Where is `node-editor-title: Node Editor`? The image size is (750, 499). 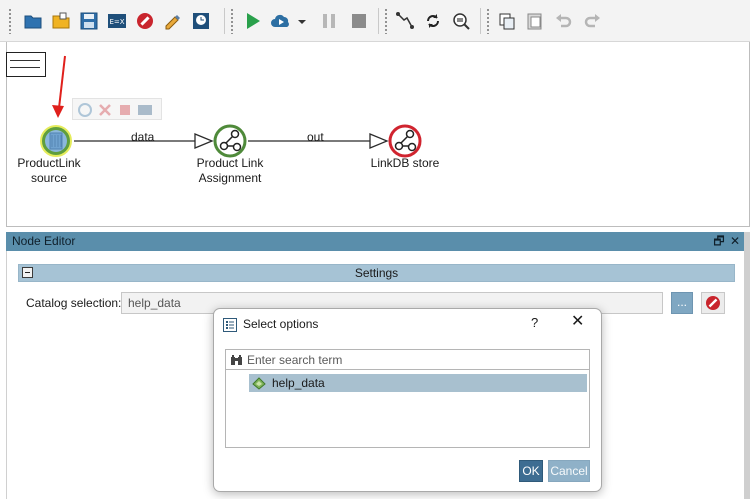 node-editor-title: Node Editor is located at coordinates (44, 241).